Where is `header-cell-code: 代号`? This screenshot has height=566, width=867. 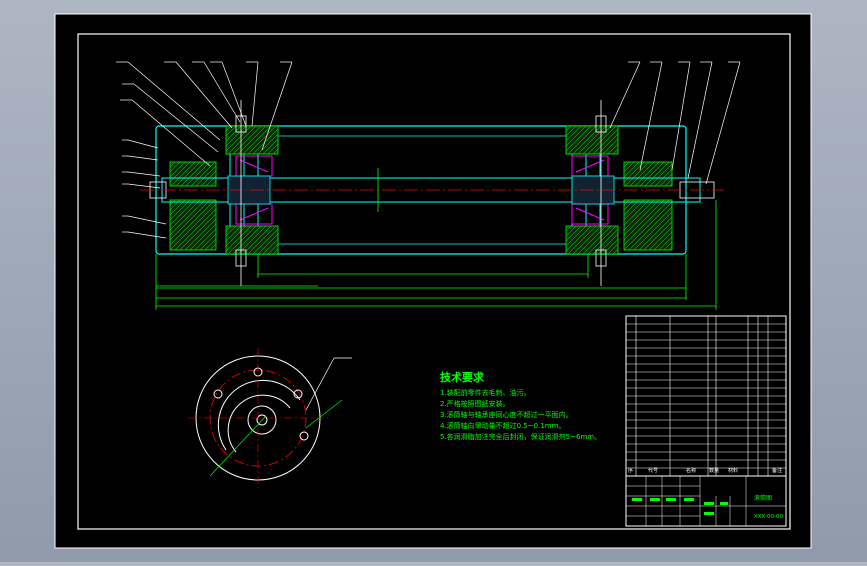 header-cell-code: 代号 is located at coordinates (653, 470).